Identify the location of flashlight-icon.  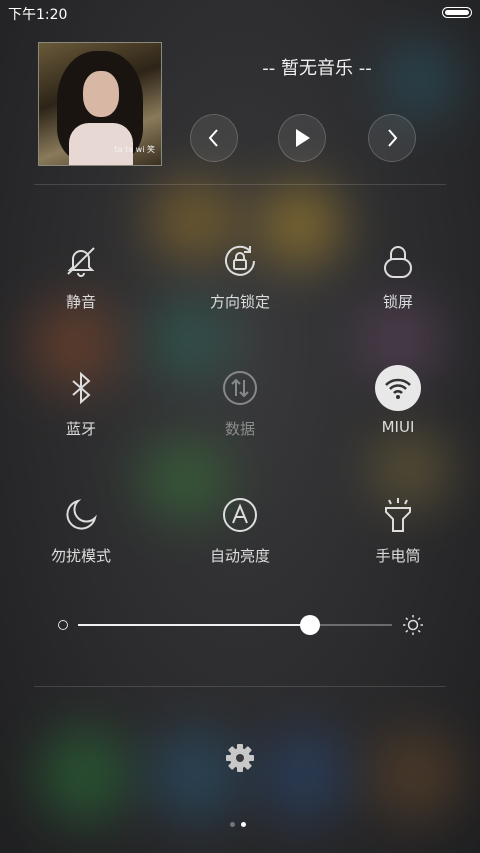
(398, 515).